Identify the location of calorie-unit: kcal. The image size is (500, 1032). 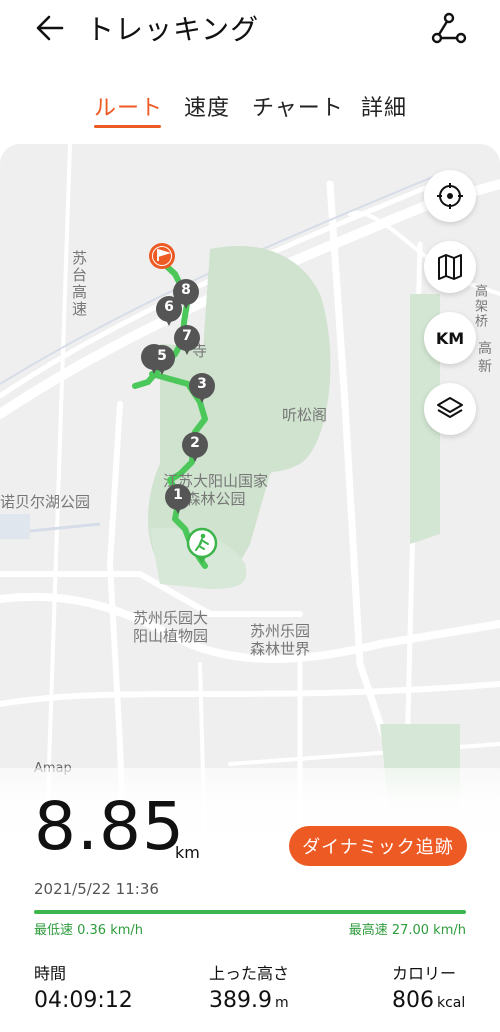
(451, 1003).